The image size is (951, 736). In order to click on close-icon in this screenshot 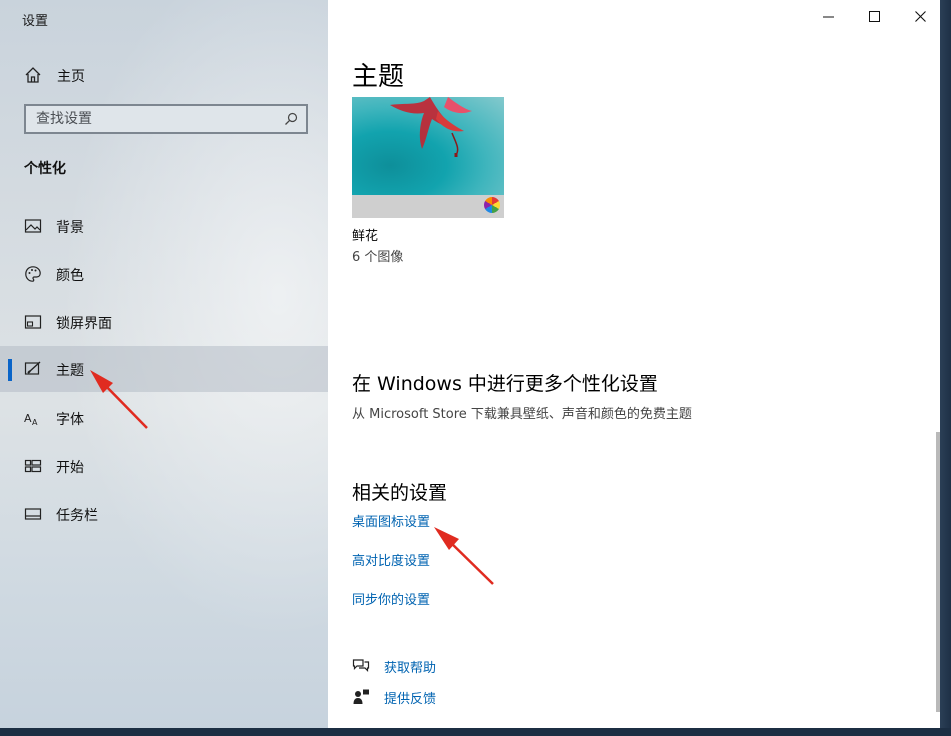, I will do `click(920, 16)`.